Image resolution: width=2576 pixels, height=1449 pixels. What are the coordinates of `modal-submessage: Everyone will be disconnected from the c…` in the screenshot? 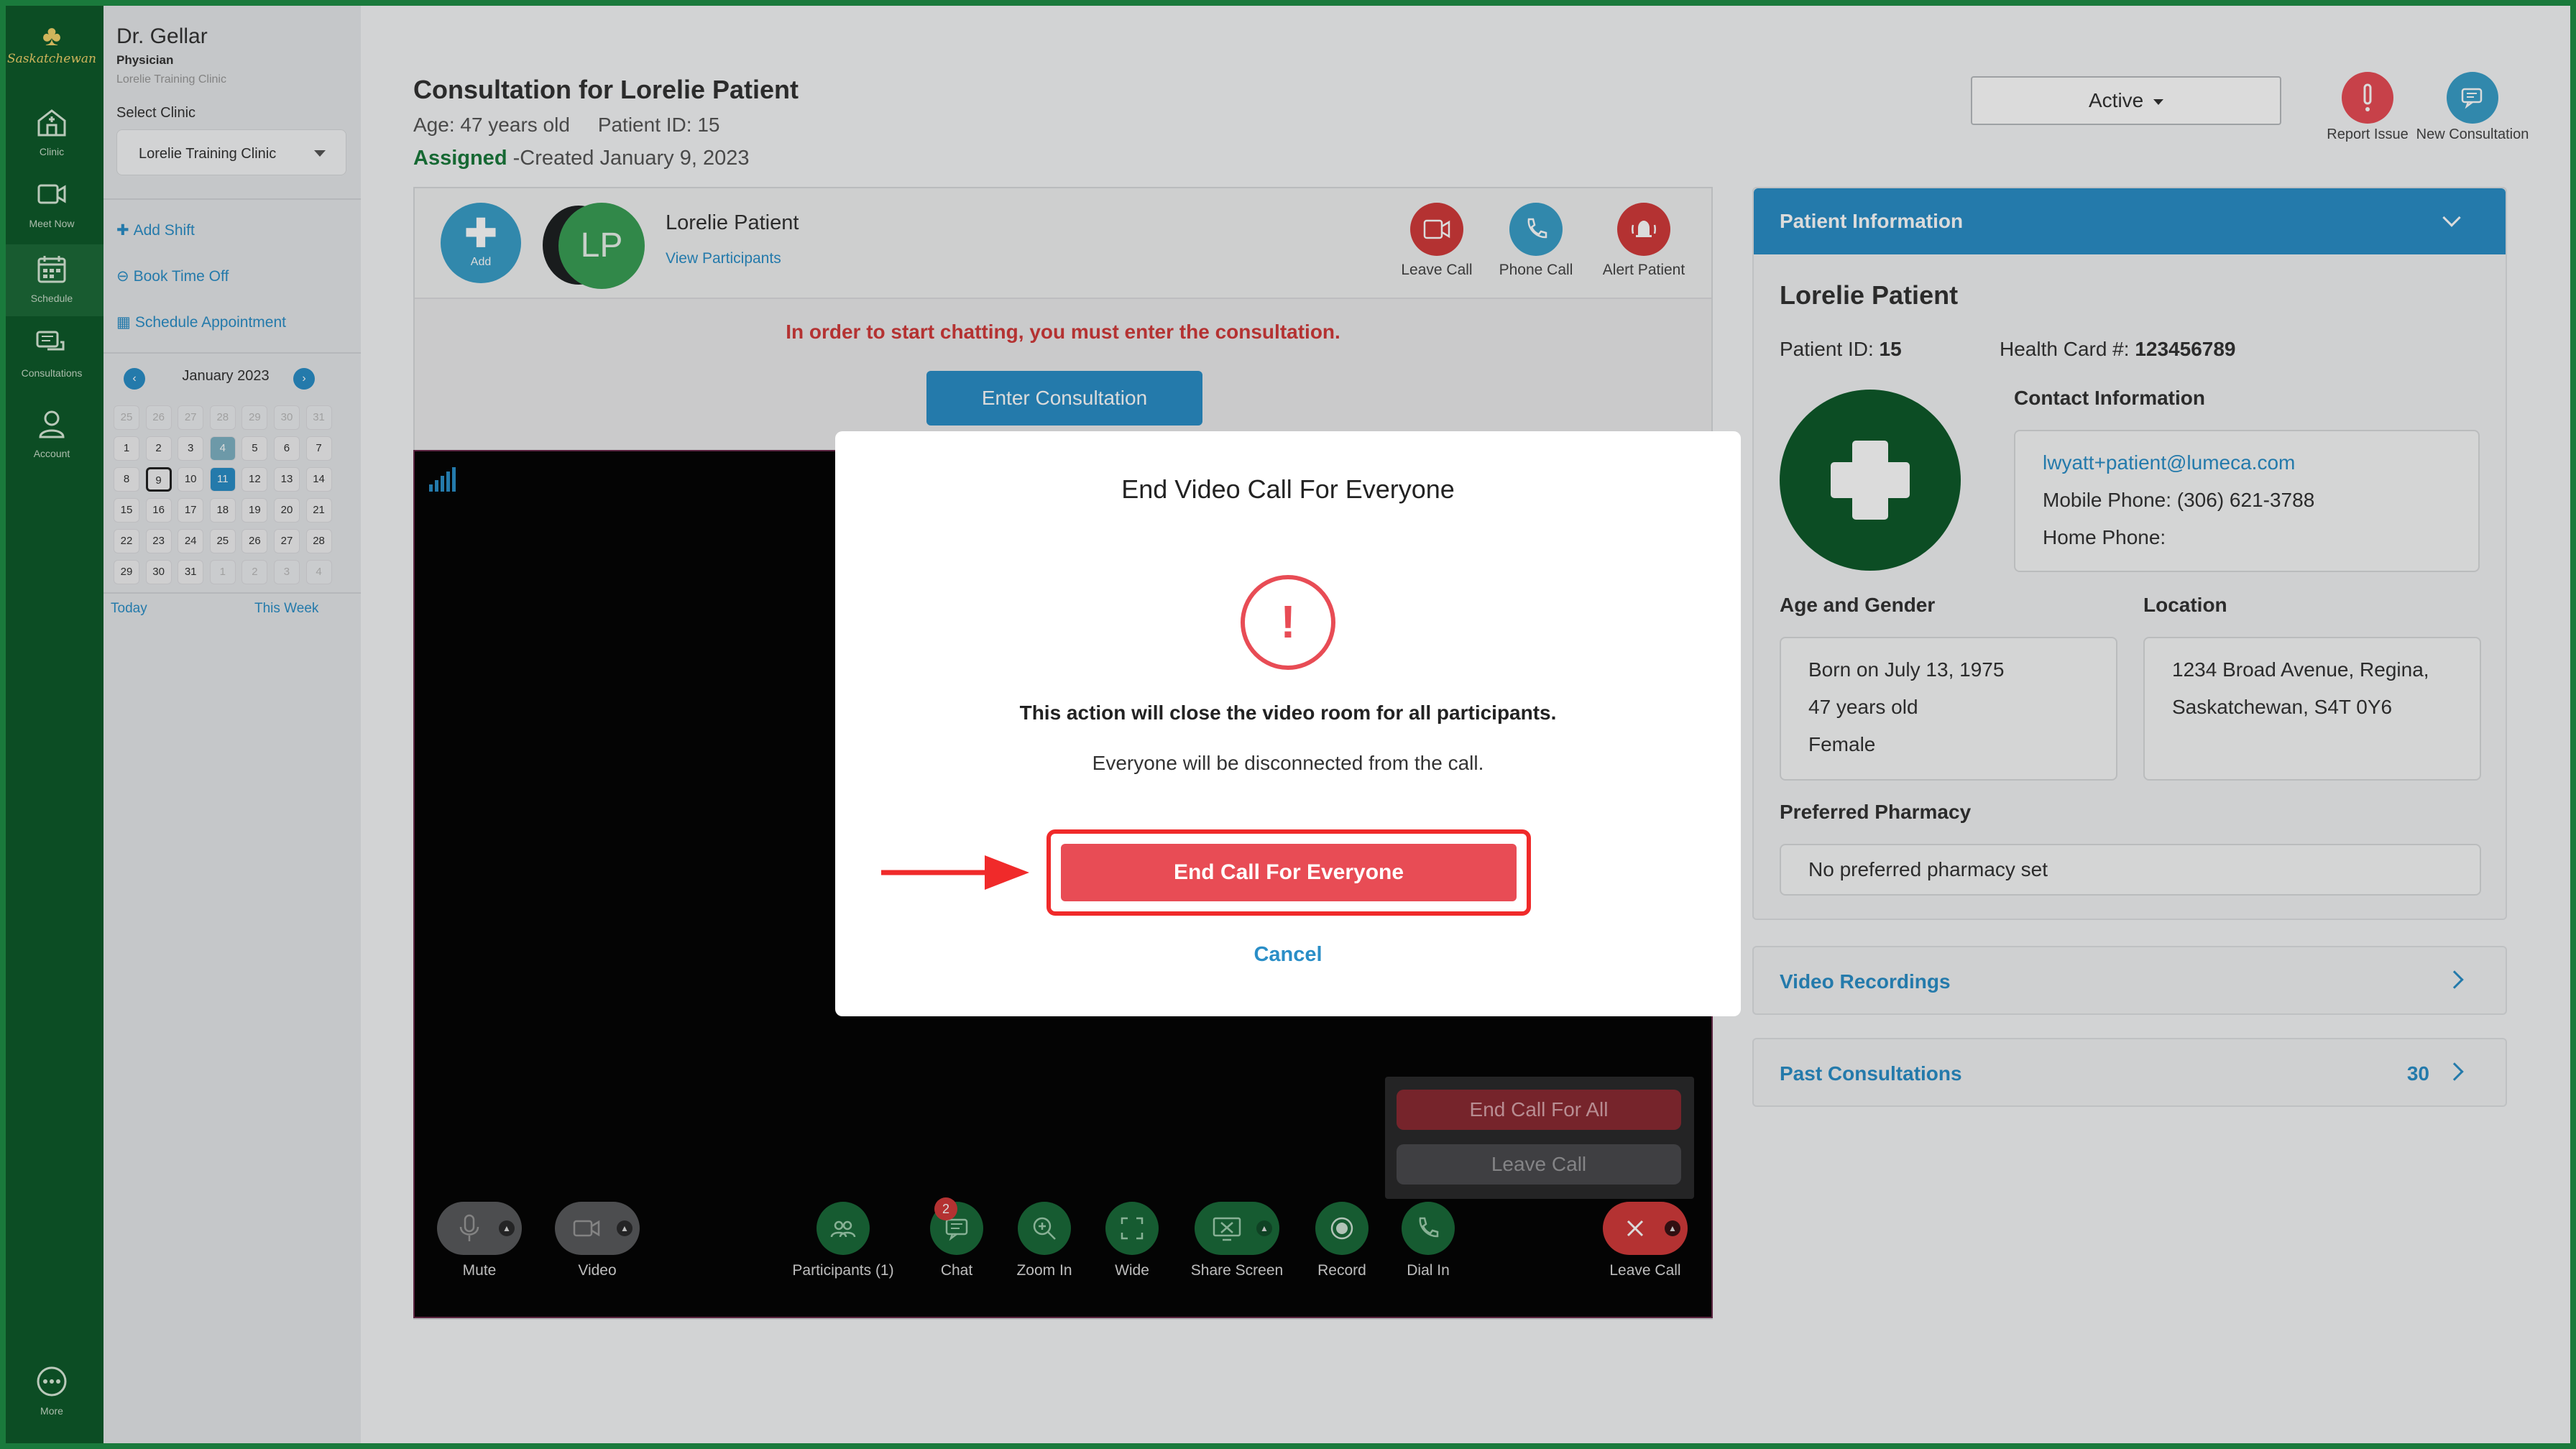 It's located at (1288, 763).